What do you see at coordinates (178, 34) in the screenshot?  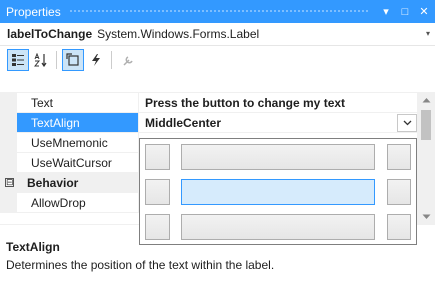 I see `object-type: System.Windows.Forms.Label` at bounding box center [178, 34].